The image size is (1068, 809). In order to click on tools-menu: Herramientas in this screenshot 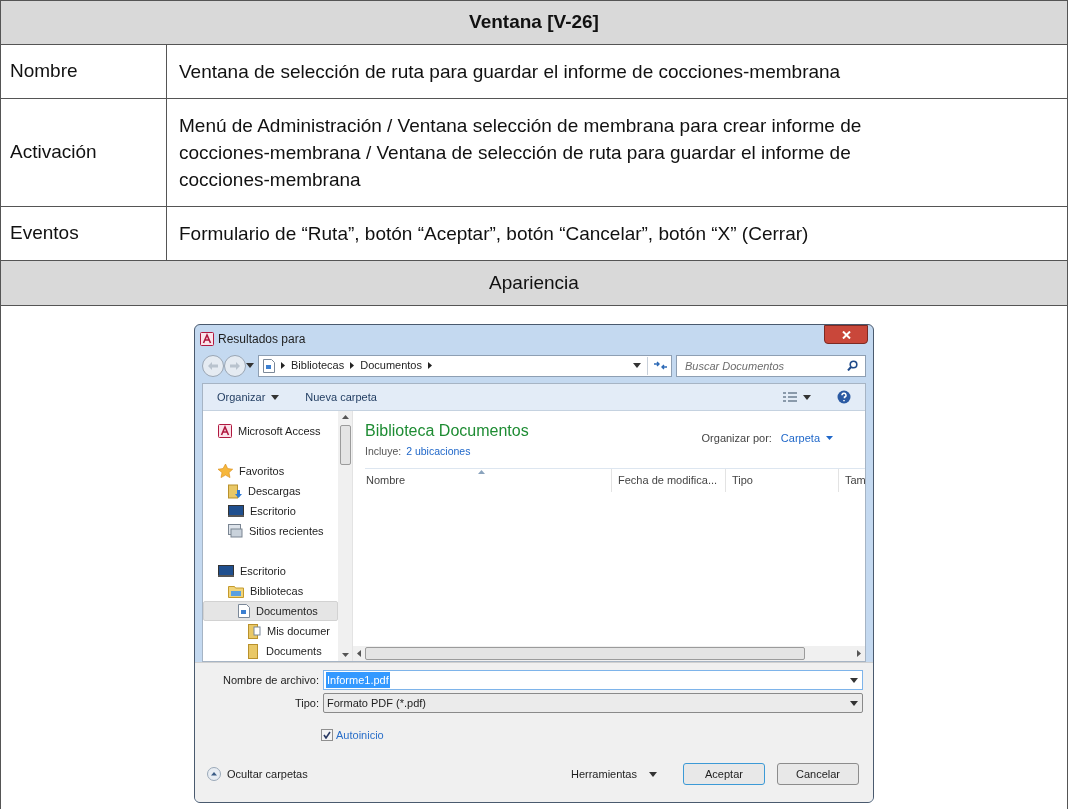, I will do `click(613, 774)`.